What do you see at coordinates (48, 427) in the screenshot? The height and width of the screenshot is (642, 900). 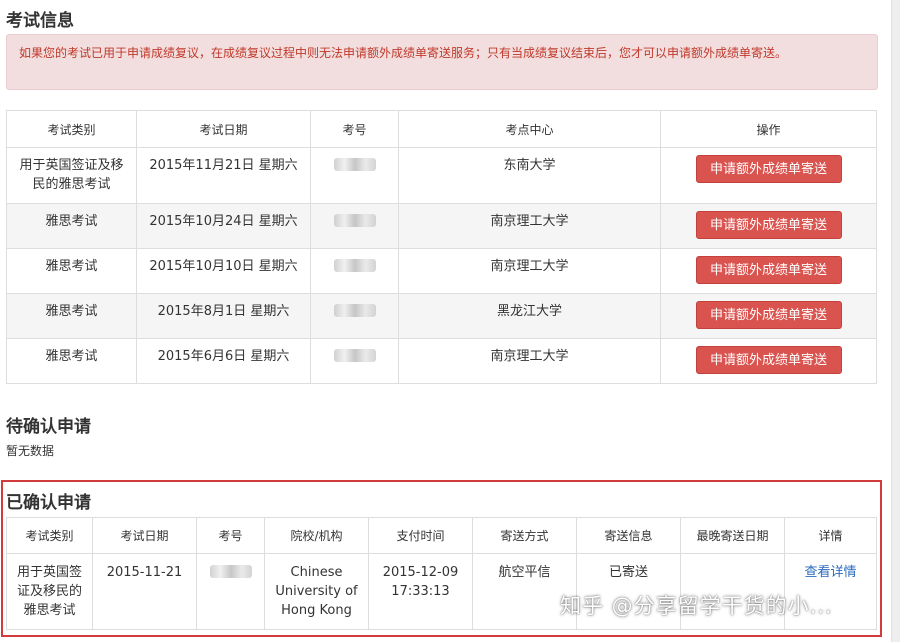 I see `pending-title: 待确认申请` at bounding box center [48, 427].